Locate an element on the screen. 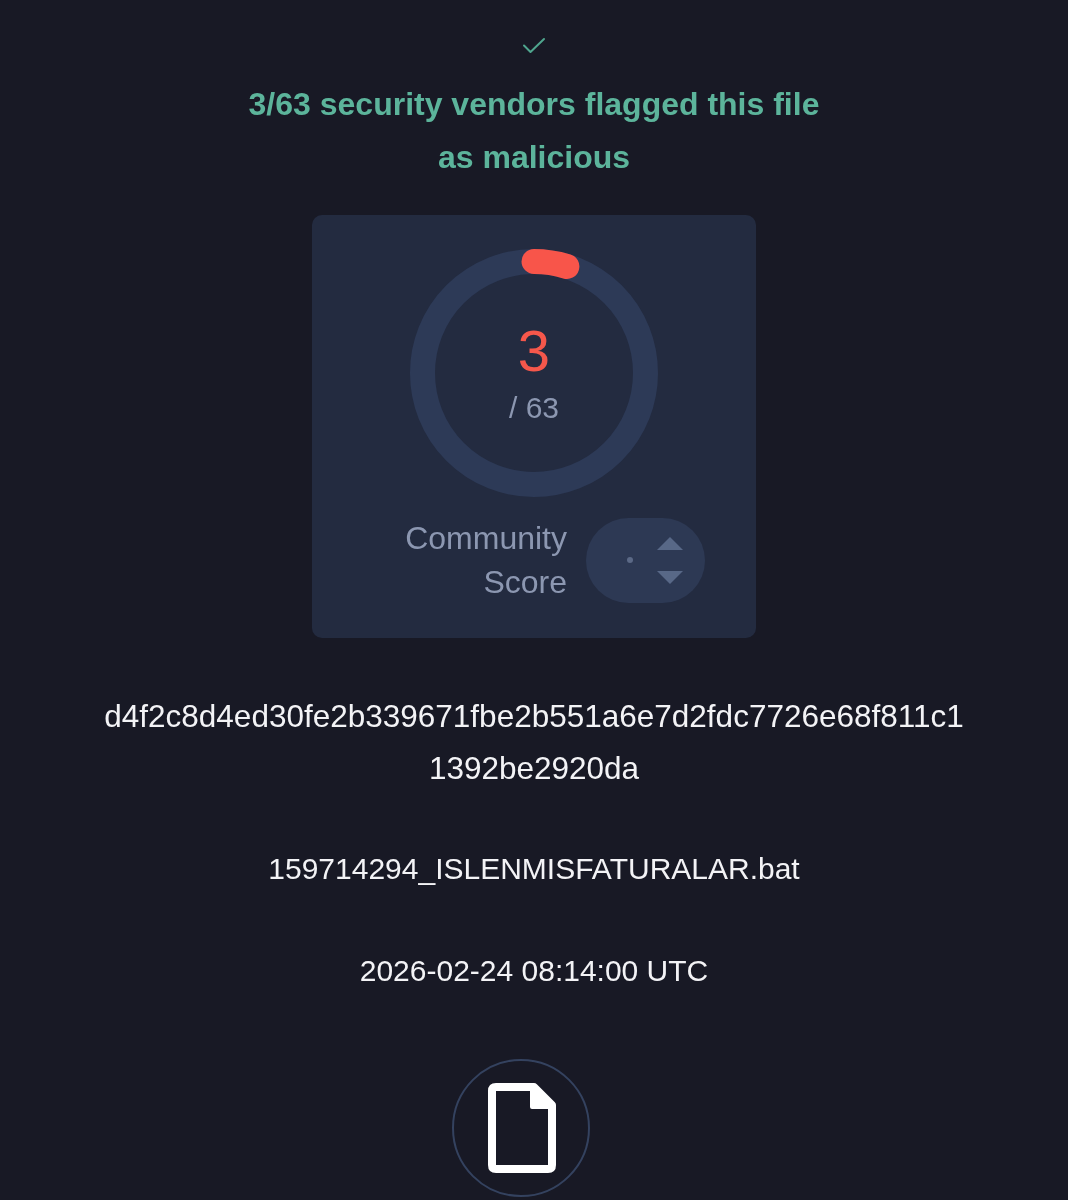  caret-up-icon is located at coordinates (670, 543).